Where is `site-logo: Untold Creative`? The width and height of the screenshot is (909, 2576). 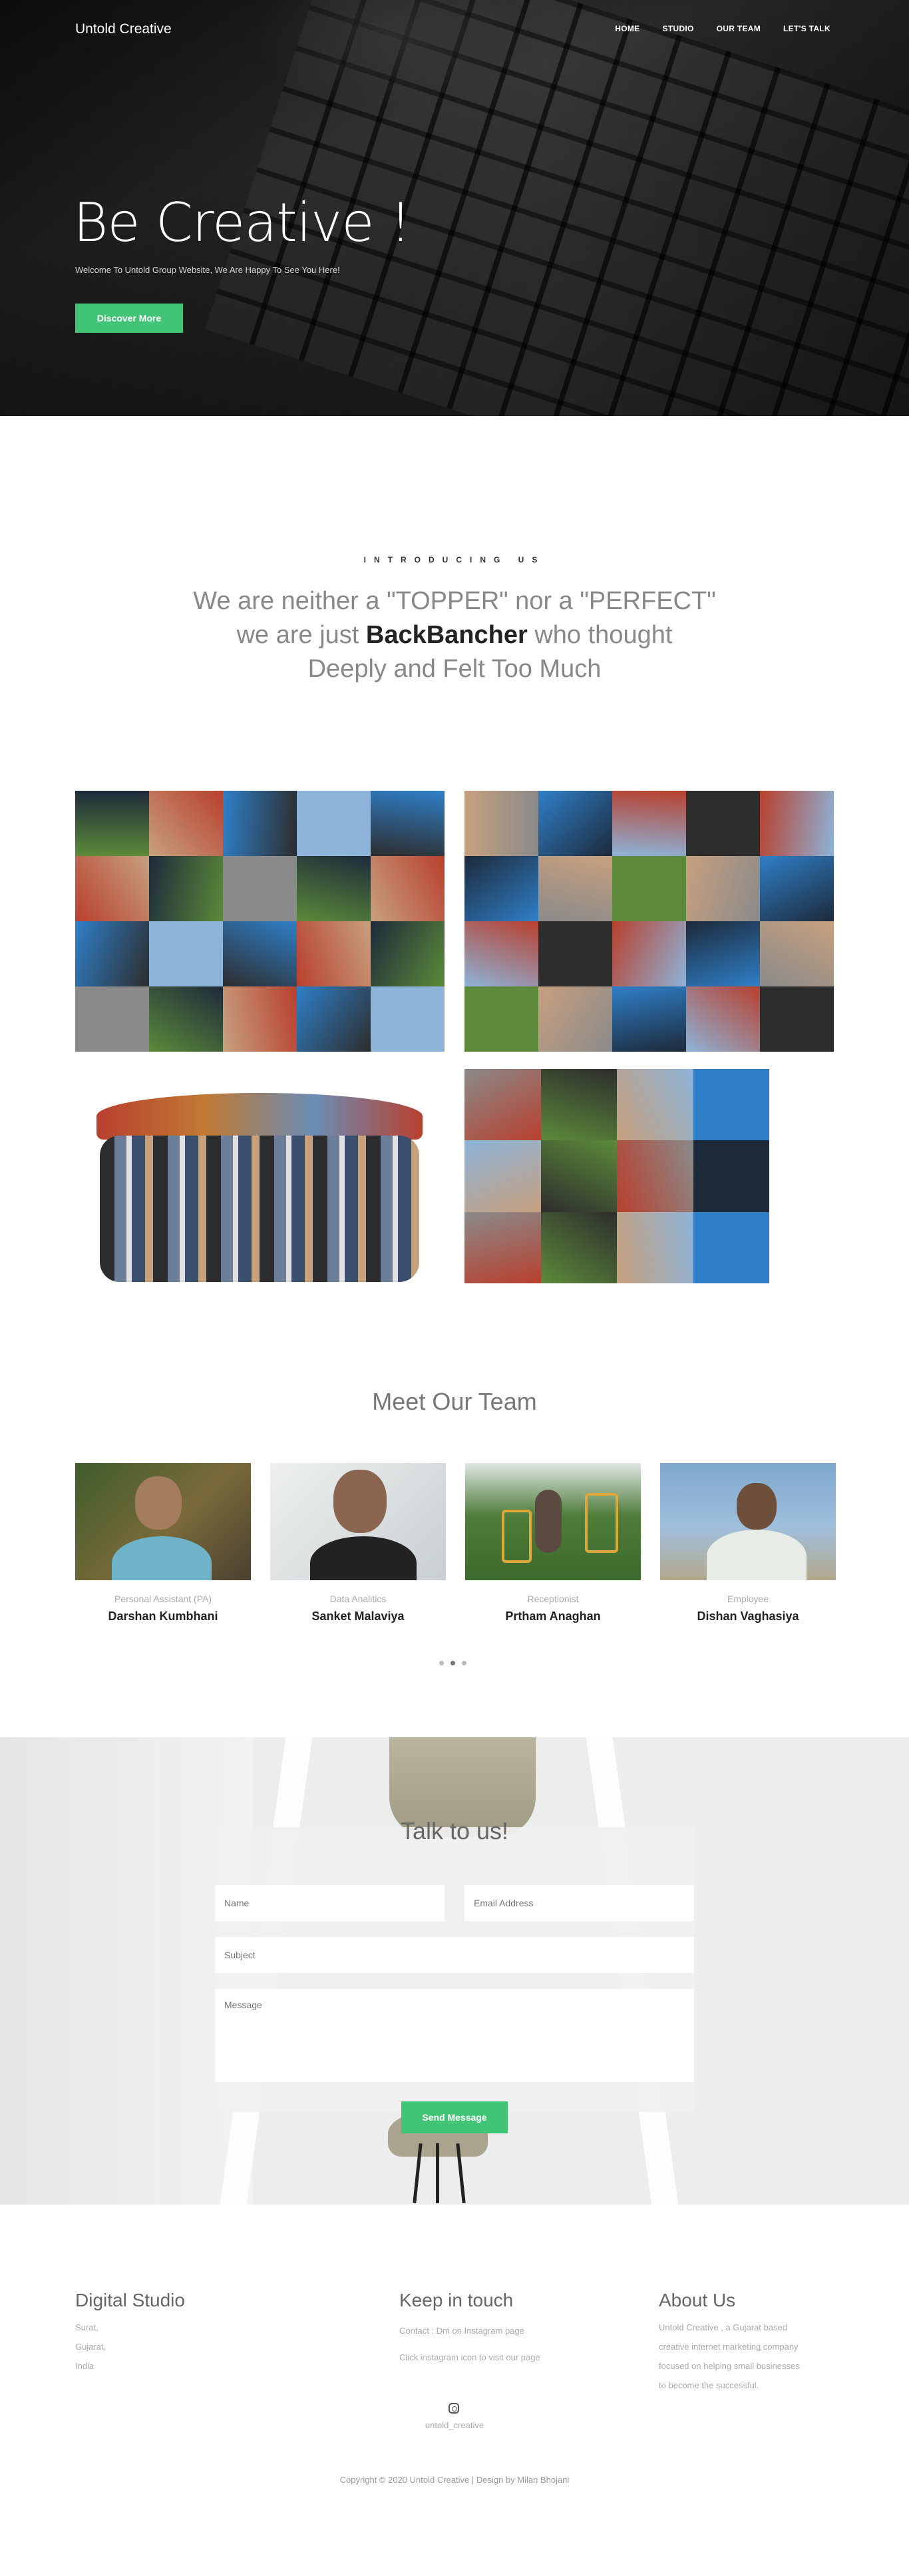
site-logo: Untold Creative is located at coordinates (124, 29).